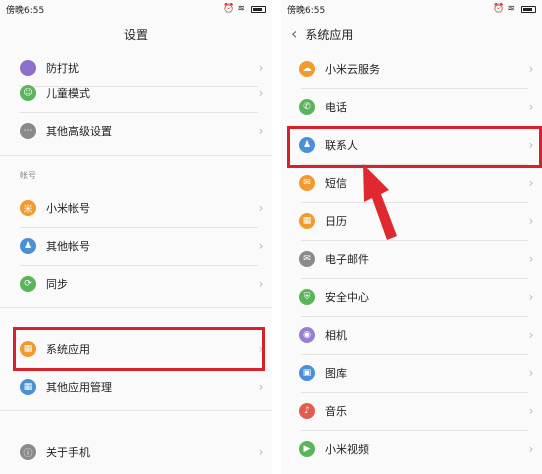 This screenshot has height=474, width=542. What do you see at coordinates (411, 107) in the screenshot?
I see `app-item-phone: ✆ 电话 ›` at bounding box center [411, 107].